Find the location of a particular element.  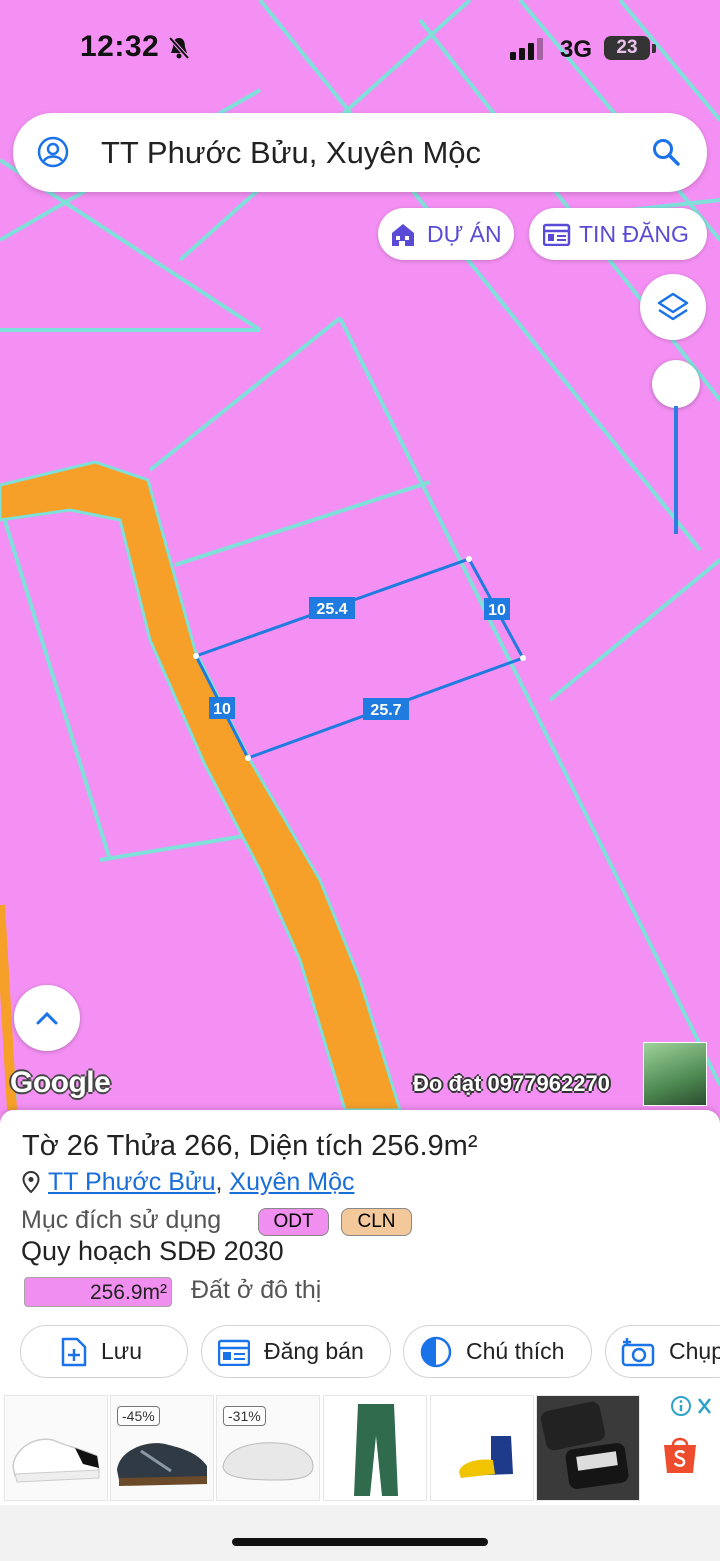

building-icon is located at coordinates (403, 235).